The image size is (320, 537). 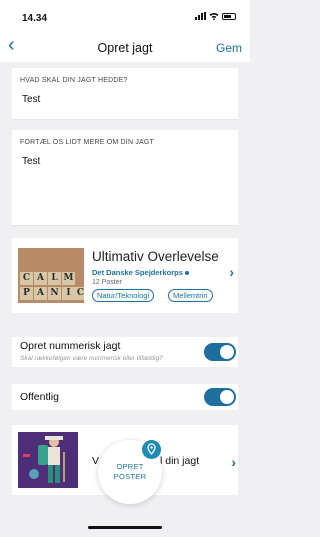 What do you see at coordinates (229, 48) in the screenshot?
I see `save-button: Gem` at bounding box center [229, 48].